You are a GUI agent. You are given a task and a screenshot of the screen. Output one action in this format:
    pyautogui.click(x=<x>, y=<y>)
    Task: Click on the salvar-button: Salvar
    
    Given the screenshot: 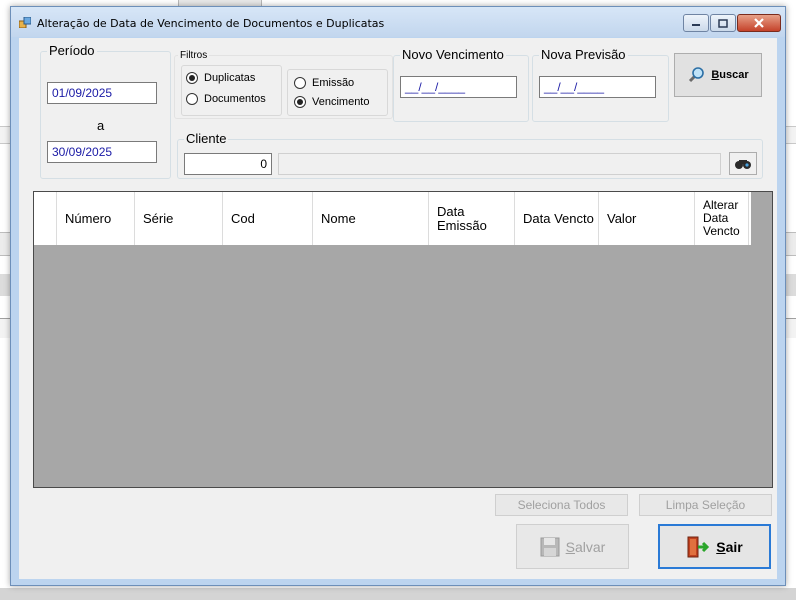 What is the action you would take?
    pyautogui.click(x=572, y=546)
    